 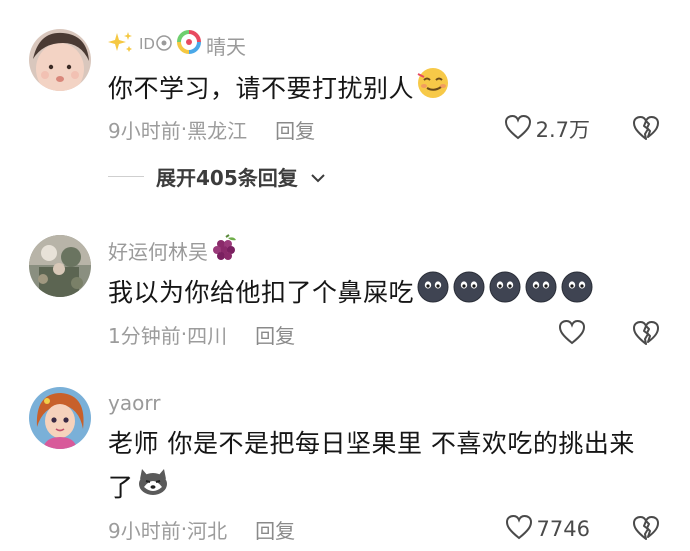 I want to click on username: yaorr, so click(x=134, y=403).